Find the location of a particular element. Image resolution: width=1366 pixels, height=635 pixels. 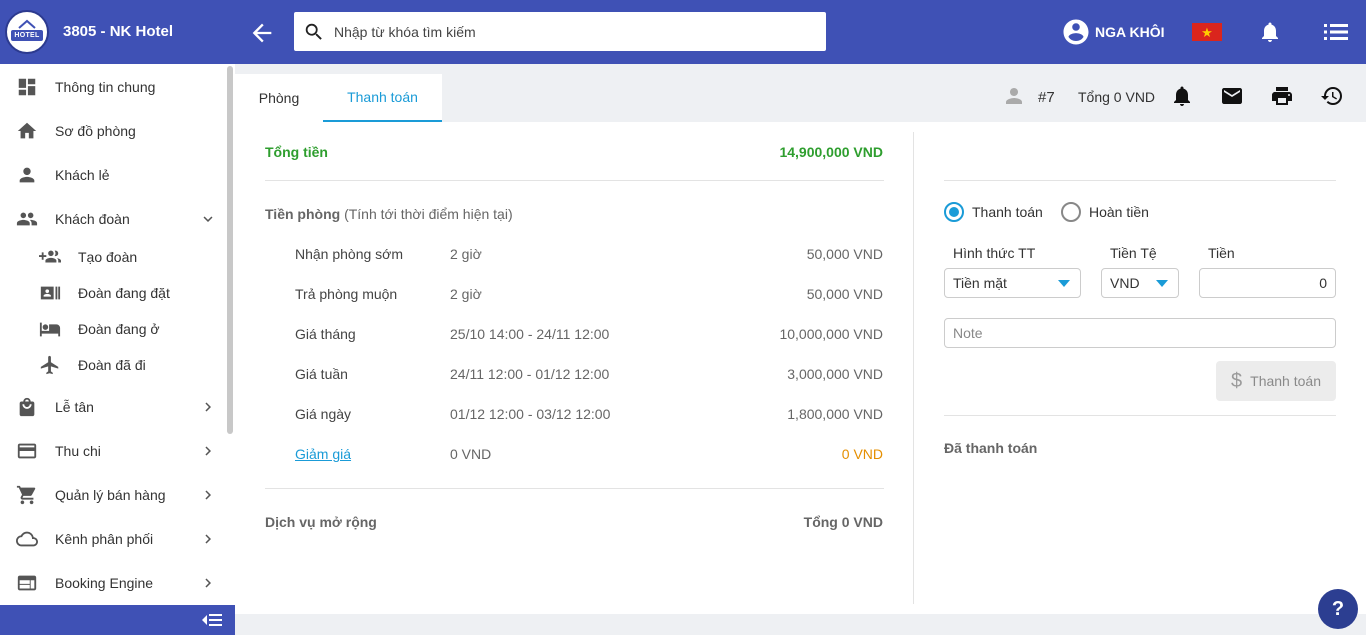

paid-label: Đã thanh toán is located at coordinates (991, 448).